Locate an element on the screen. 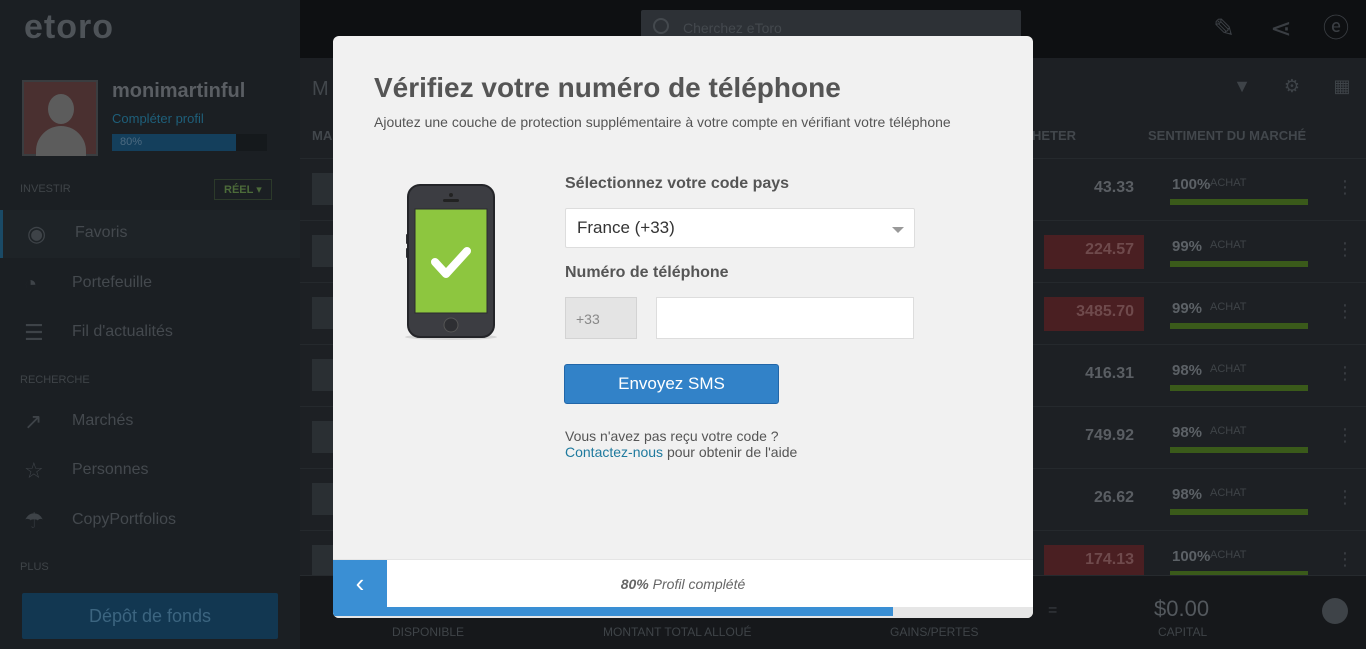 The height and width of the screenshot is (649, 1366). gear-icon: ⚙ is located at coordinates (1292, 88).